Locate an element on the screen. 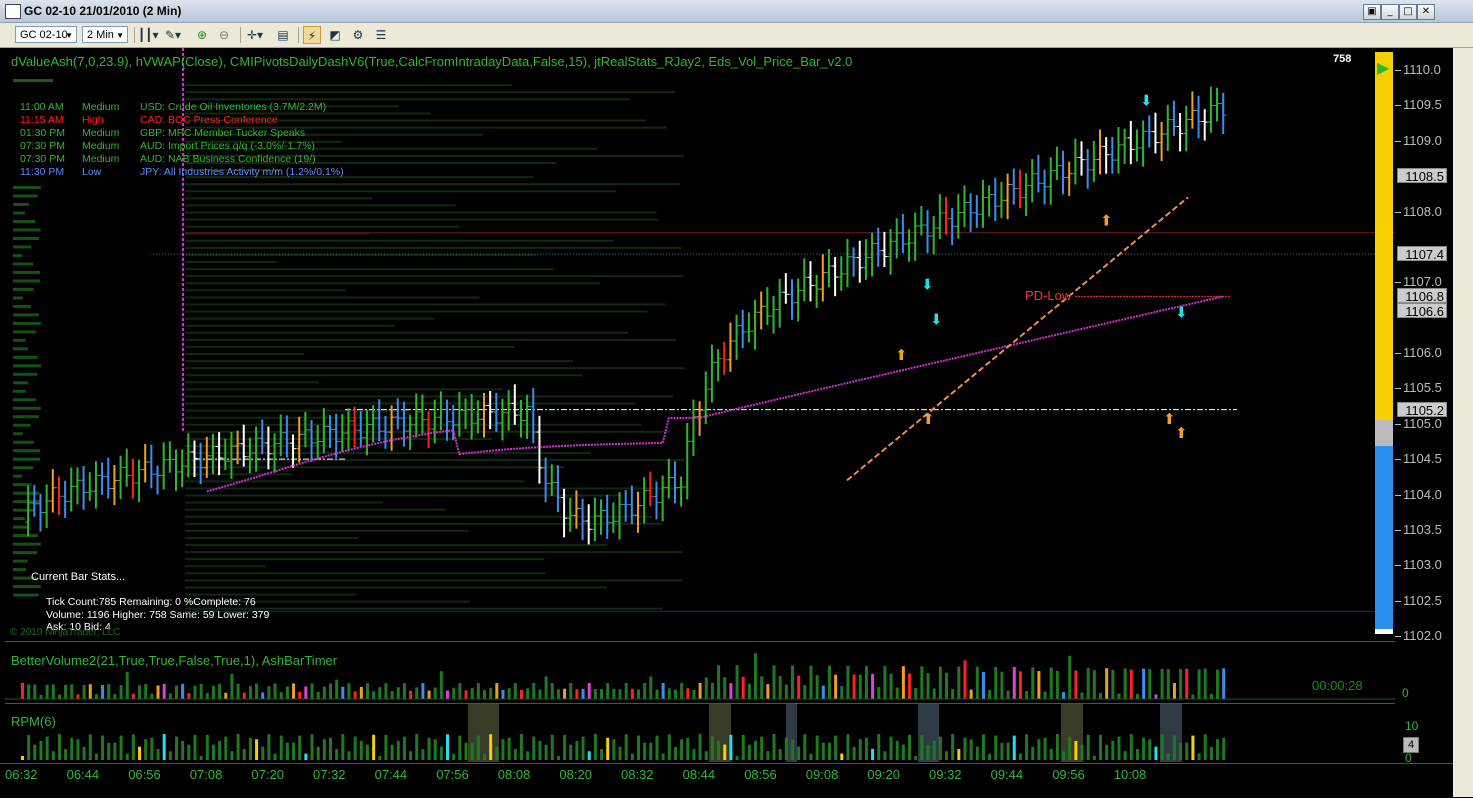 The height and width of the screenshot is (798, 1473). minimize-button: _ is located at coordinates (1390, 12).